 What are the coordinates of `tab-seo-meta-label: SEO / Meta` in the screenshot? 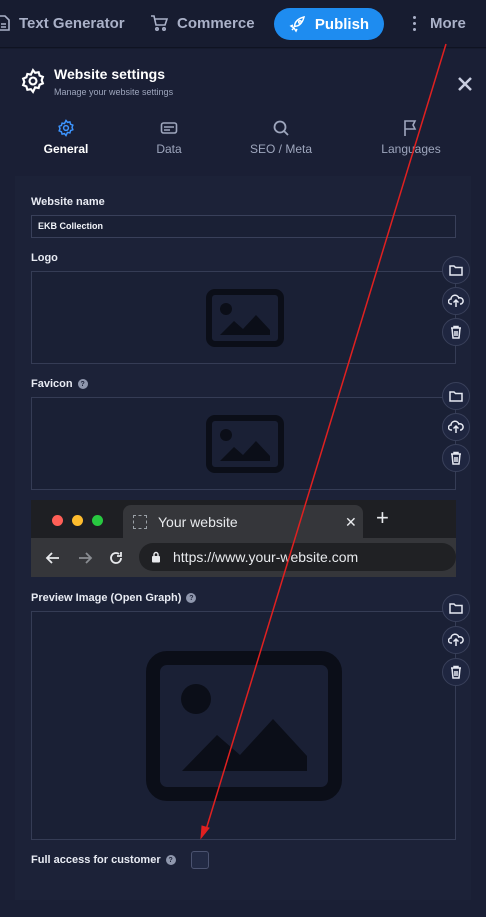 It's located at (281, 149).